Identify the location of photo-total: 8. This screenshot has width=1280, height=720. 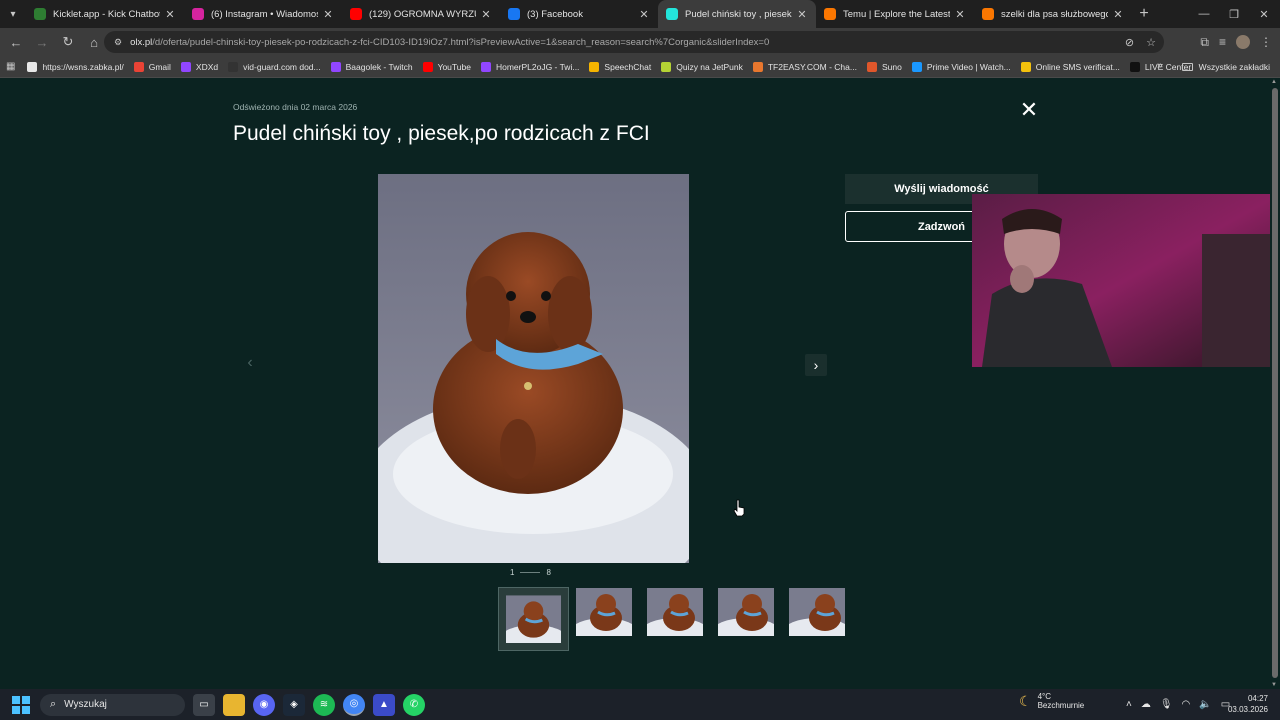
(548, 572).